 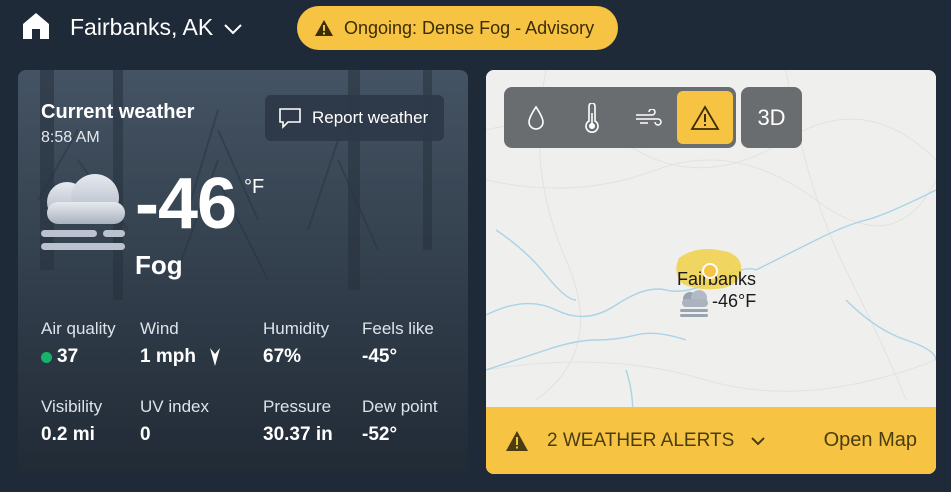 What do you see at coordinates (186, 204) in the screenshot?
I see `temperature-value: -46` at bounding box center [186, 204].